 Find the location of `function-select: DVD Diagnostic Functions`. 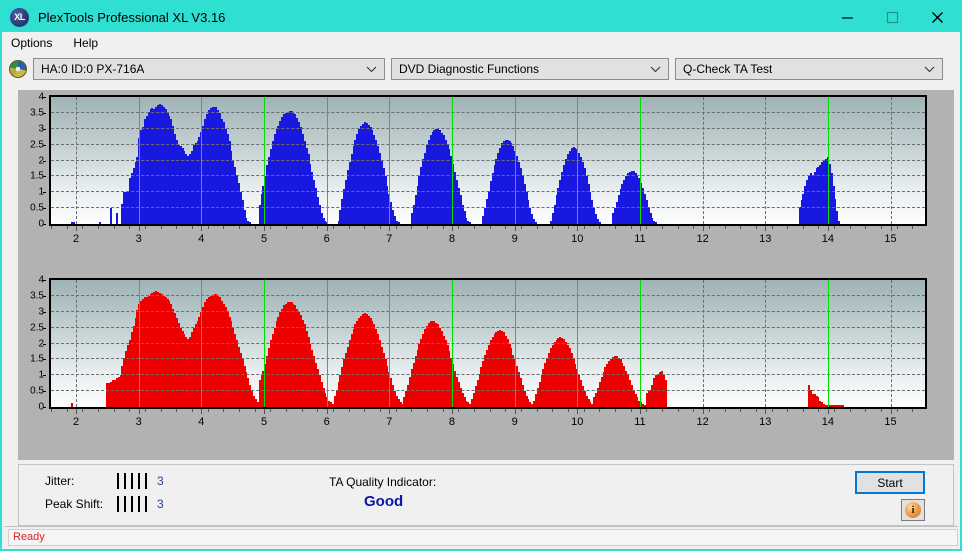

function-select: DVD Diagnostic Functions is located at coordinates (530, 69).